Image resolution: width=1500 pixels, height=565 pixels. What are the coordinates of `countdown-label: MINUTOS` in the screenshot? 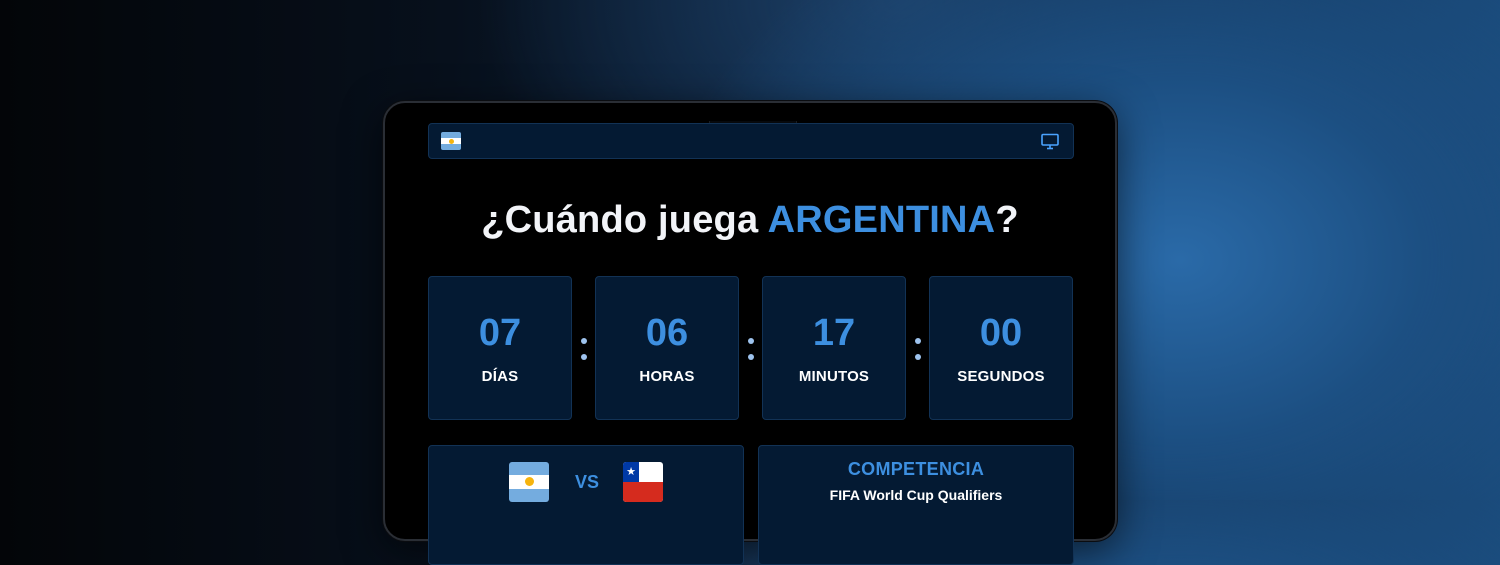 It's located at (834, 376).